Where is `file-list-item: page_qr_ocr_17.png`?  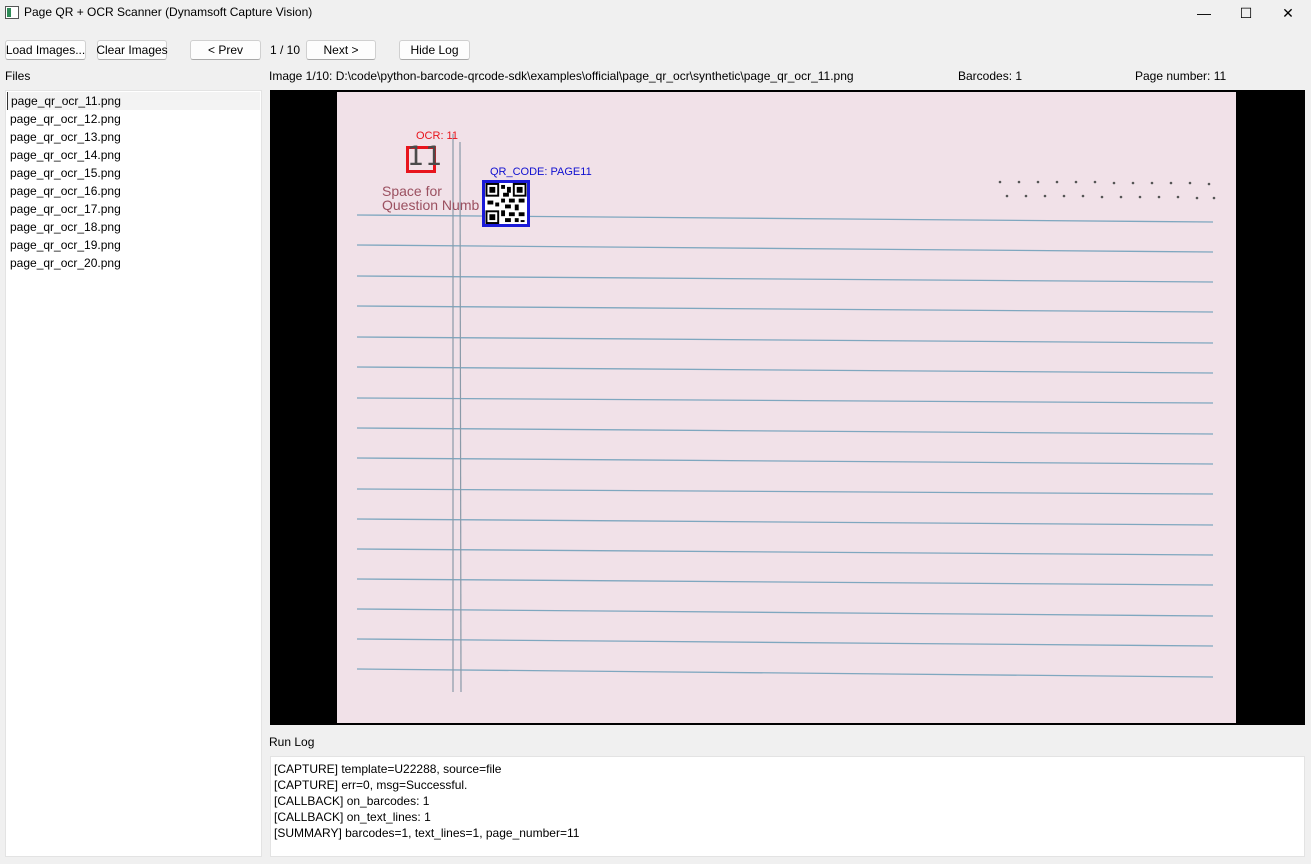 file-list-item: page_qr_ocr_17.png is located at coordinates (133, 209).